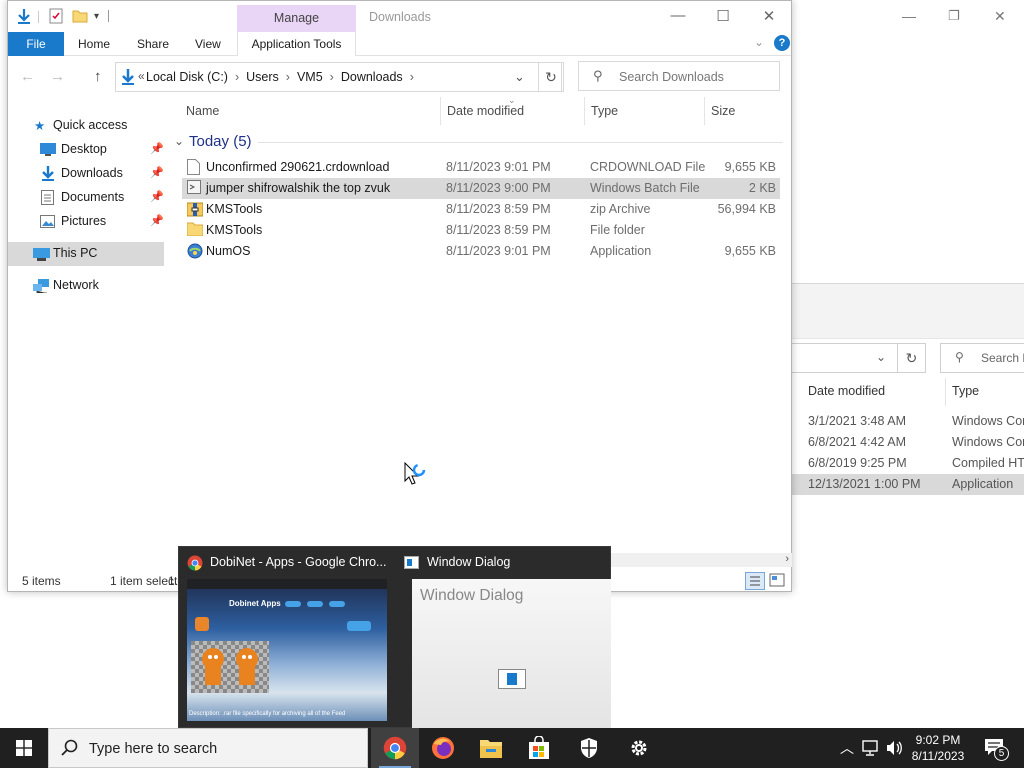 Image resolution: width=1024 pixels, height=768 pixels. Describe the element at coordinates (86, 150) in the screenshot. I see `nav-desktop: Desktop 📌` at that location.